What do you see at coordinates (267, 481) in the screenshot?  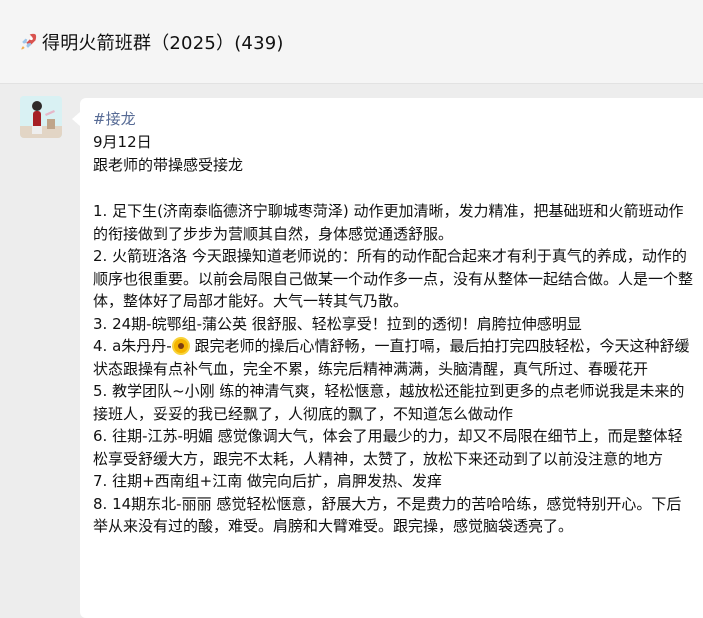 I see `list-item: 7. 往期+西南组+江南 做完向后扩，肩胛发热、发痒` at bounding box center [267, 481].